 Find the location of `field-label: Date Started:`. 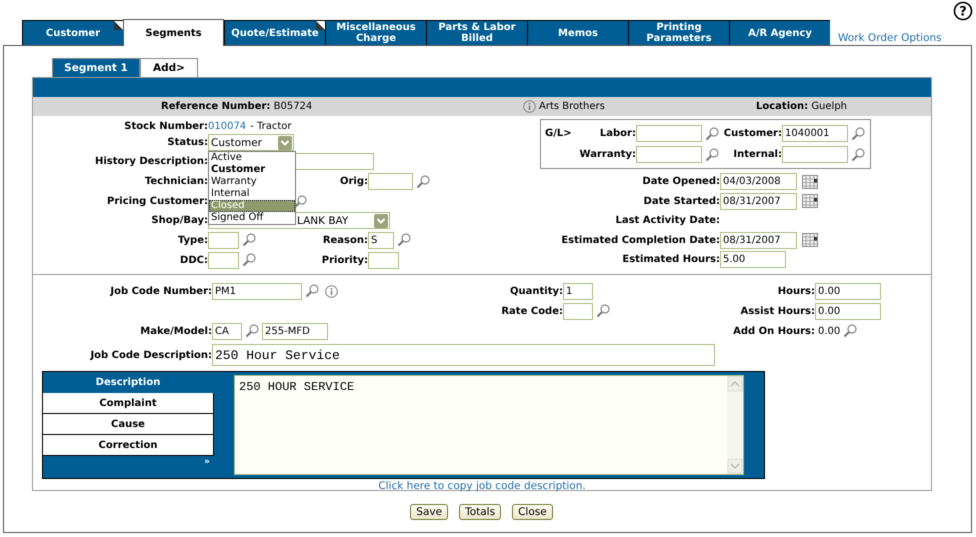

field-label: Date Started: is located at coordinates (681, 201).